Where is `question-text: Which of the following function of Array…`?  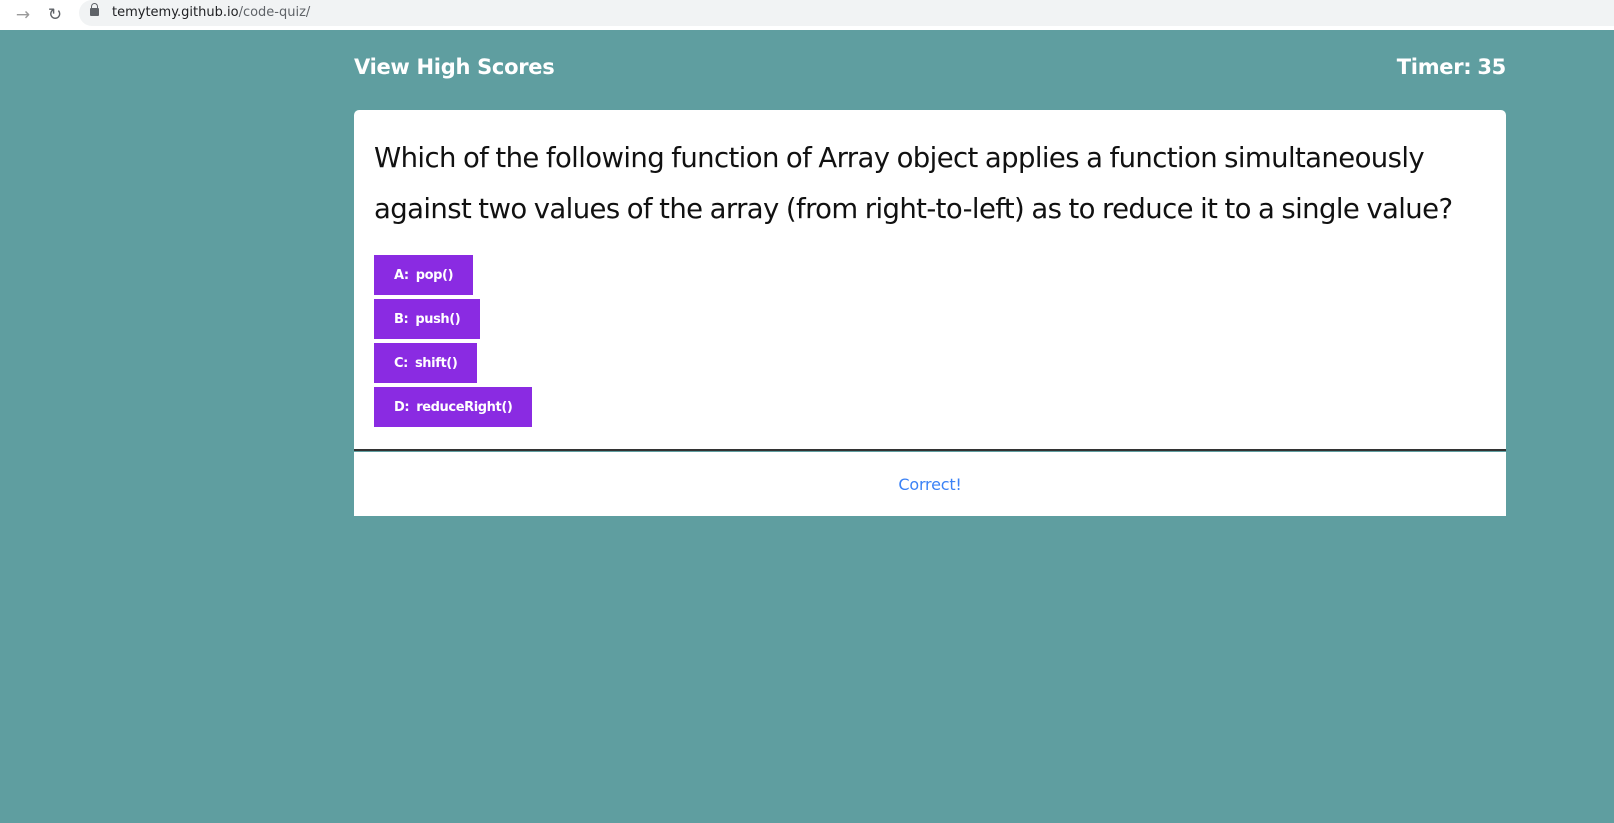 question-text: Which of the following function of Array… is located at coordinates (913, 183).